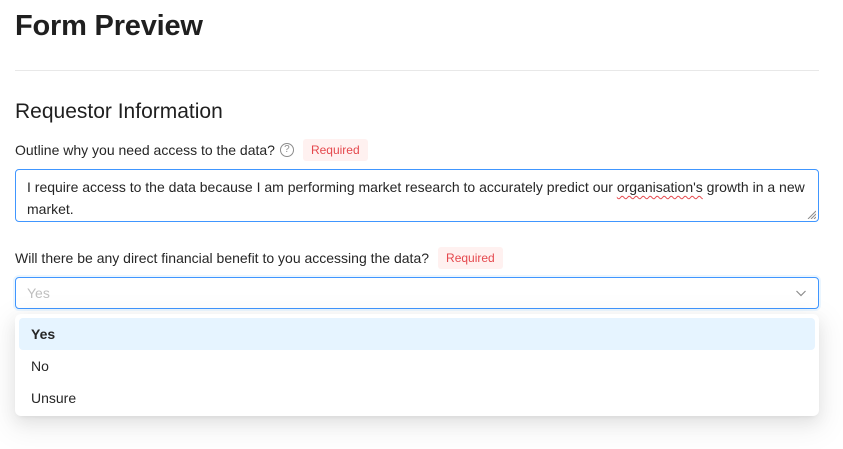  Describe the element at coordinates (109, 26) in the screenshot. I see `page-title: Form Preview` at that location.